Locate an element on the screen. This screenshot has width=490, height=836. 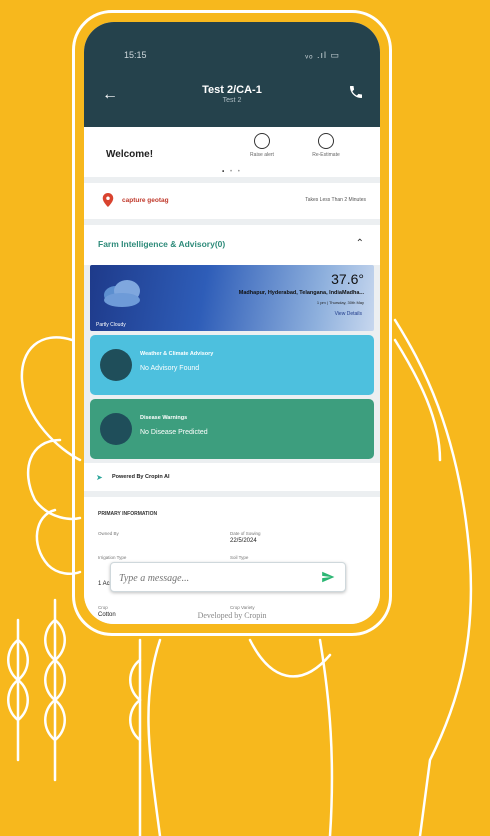
raise-alert-label: Raise alert is located at coordinates (262, 155).